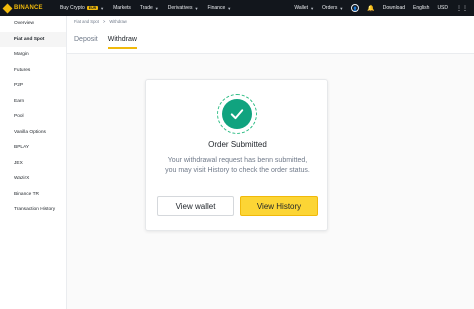 This screenshot has width=474, height=309. I want to click on view-history-button: View History, so click(279, 206).